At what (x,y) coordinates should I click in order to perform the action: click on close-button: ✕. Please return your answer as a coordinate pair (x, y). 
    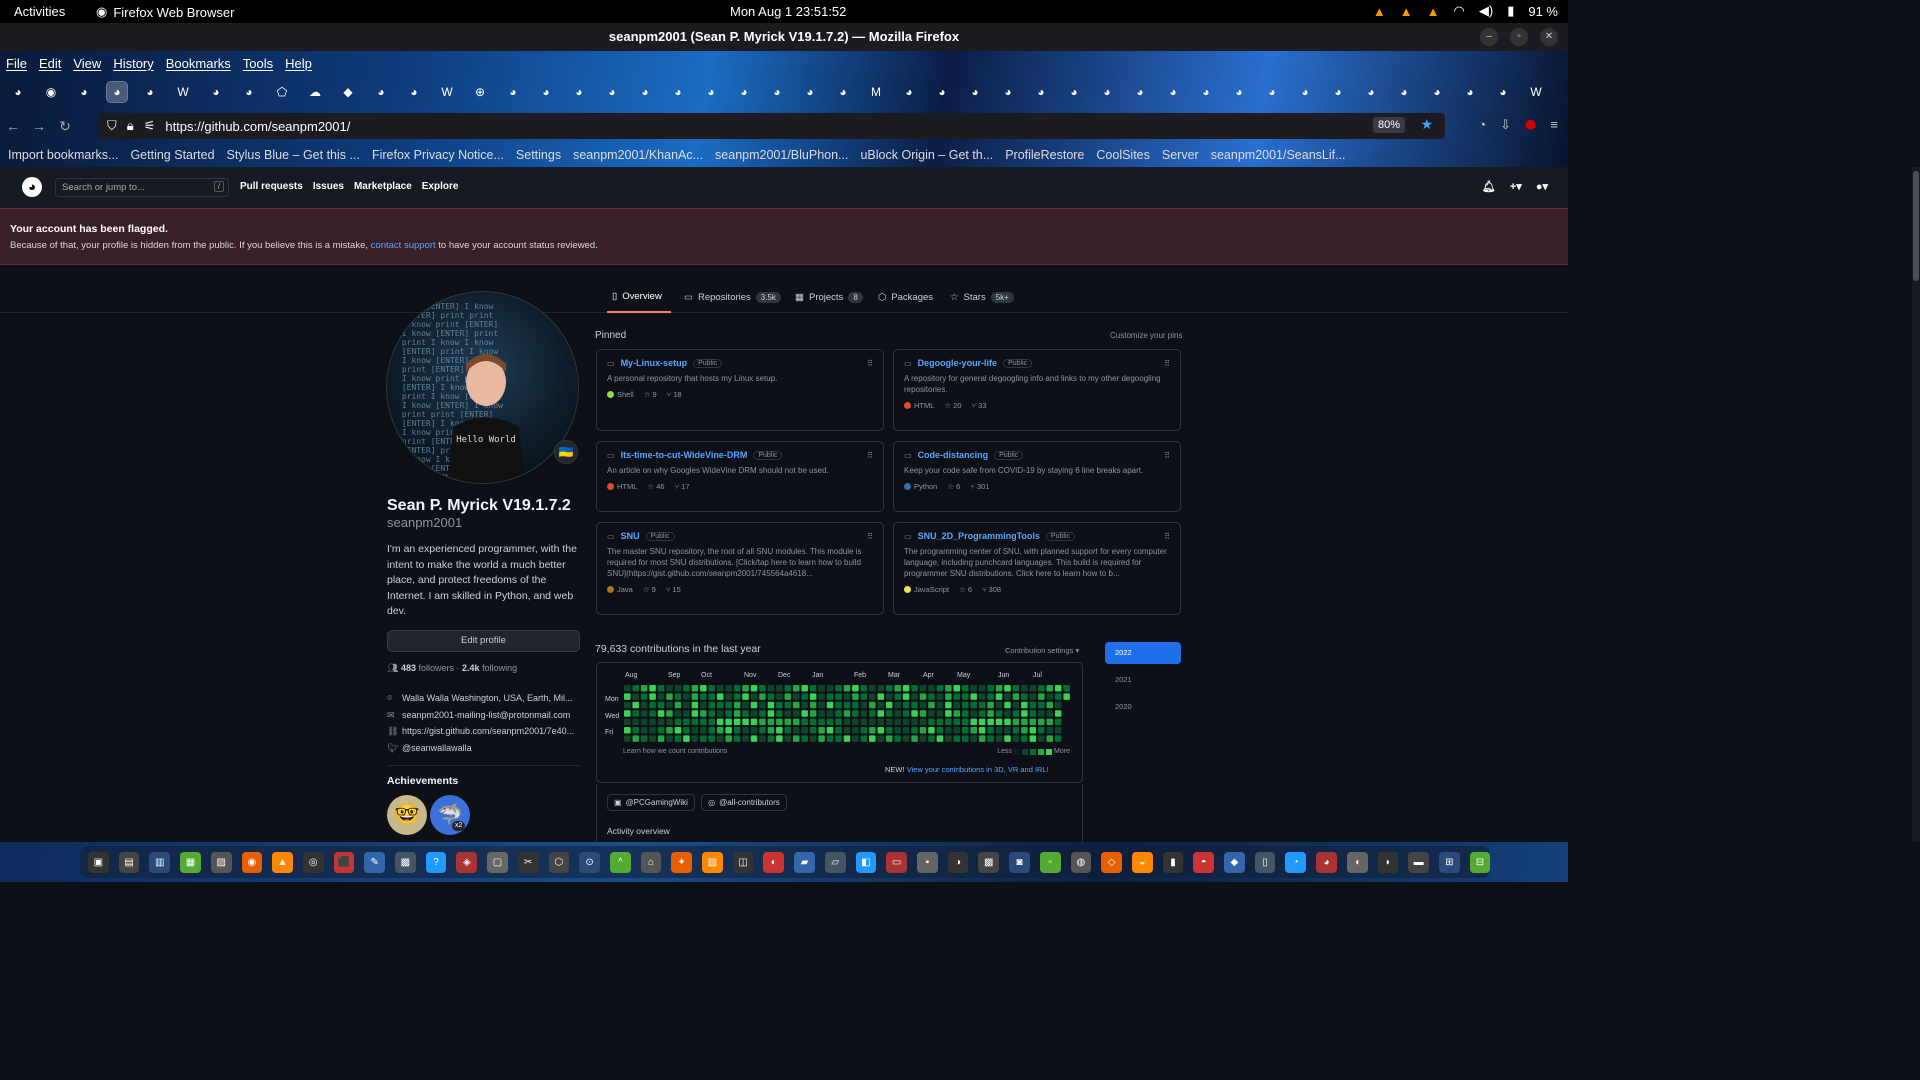
    Looking at the image, I should click on (1549, 37).